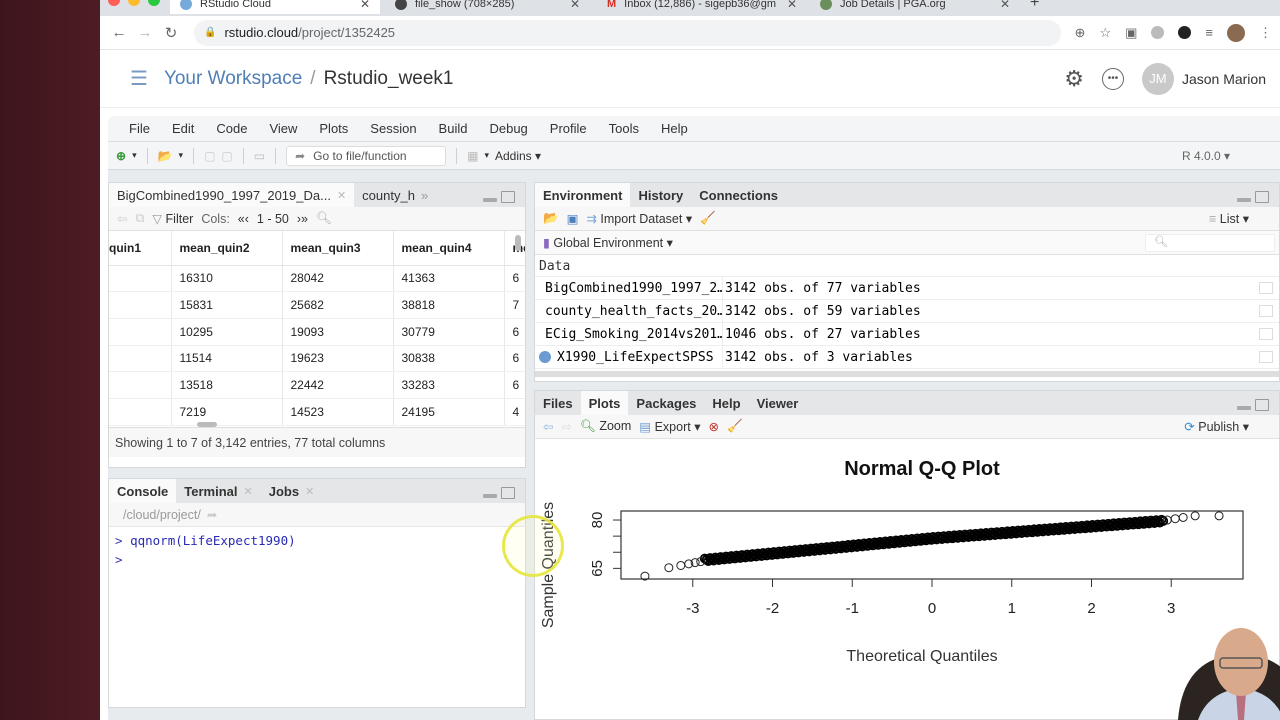 The height and width of the screenshot is (720, 1280). What do you see at coordinates (1209, 32) in the screenshot?
I see `media-control-icon: ≡` at bounding box center [1209, 32].